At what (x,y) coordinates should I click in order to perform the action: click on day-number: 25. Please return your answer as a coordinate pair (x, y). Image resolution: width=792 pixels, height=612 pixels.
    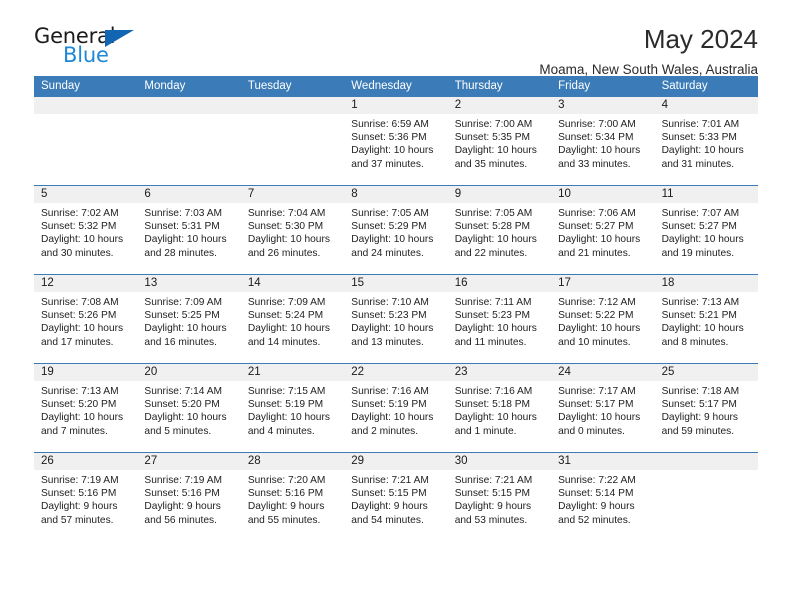
    Looking at the image, I should click on (706, 372).